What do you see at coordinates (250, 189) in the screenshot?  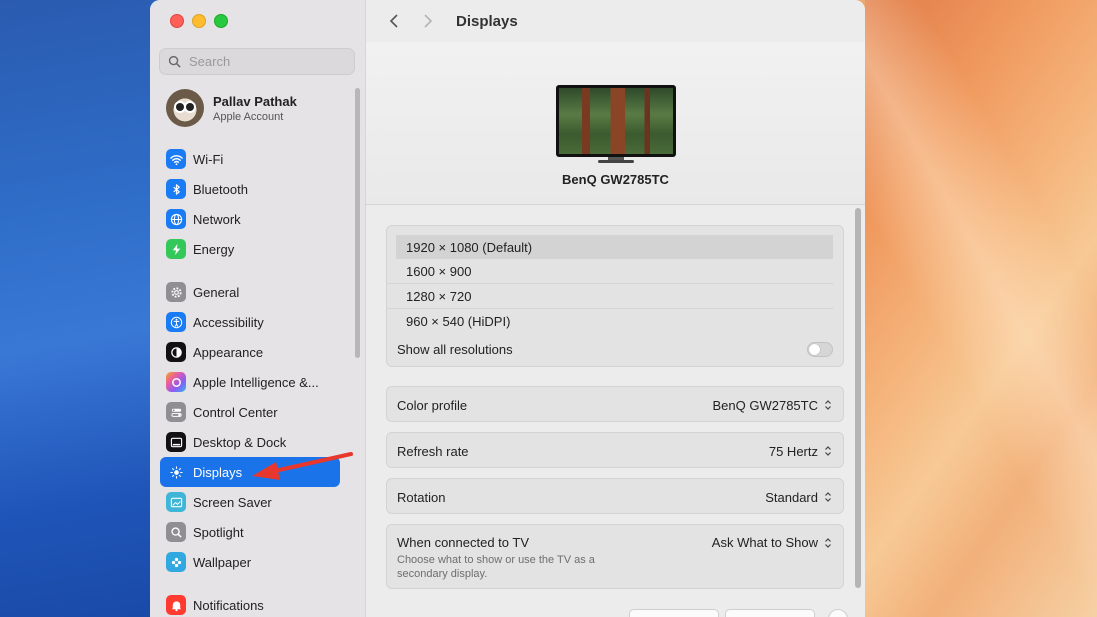 I see `sidebar-item-bluetooth: Bluetooth` at bounding box center [250, 189].